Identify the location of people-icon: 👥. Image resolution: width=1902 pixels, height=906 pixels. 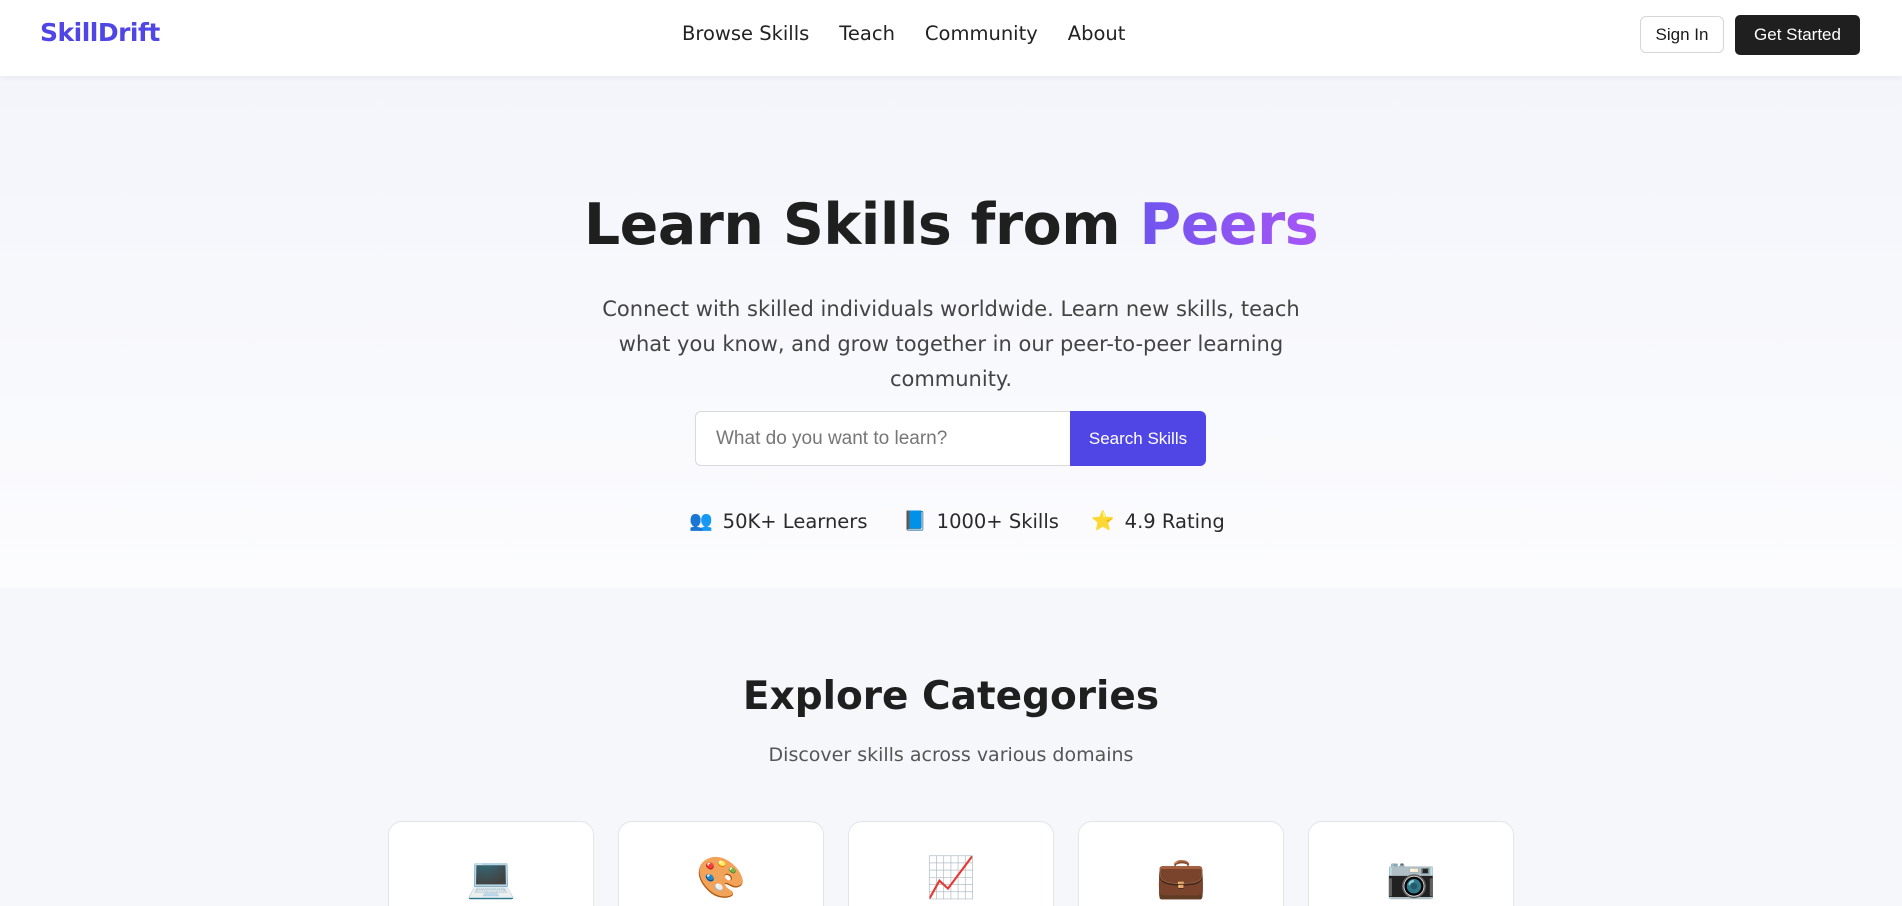
(701, 521).